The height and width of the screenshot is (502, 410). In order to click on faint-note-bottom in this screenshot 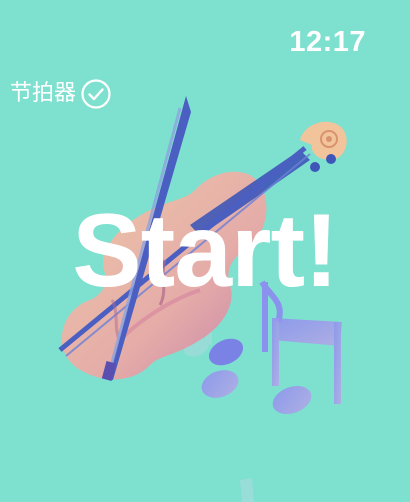, I will do `click(247, 490)`.